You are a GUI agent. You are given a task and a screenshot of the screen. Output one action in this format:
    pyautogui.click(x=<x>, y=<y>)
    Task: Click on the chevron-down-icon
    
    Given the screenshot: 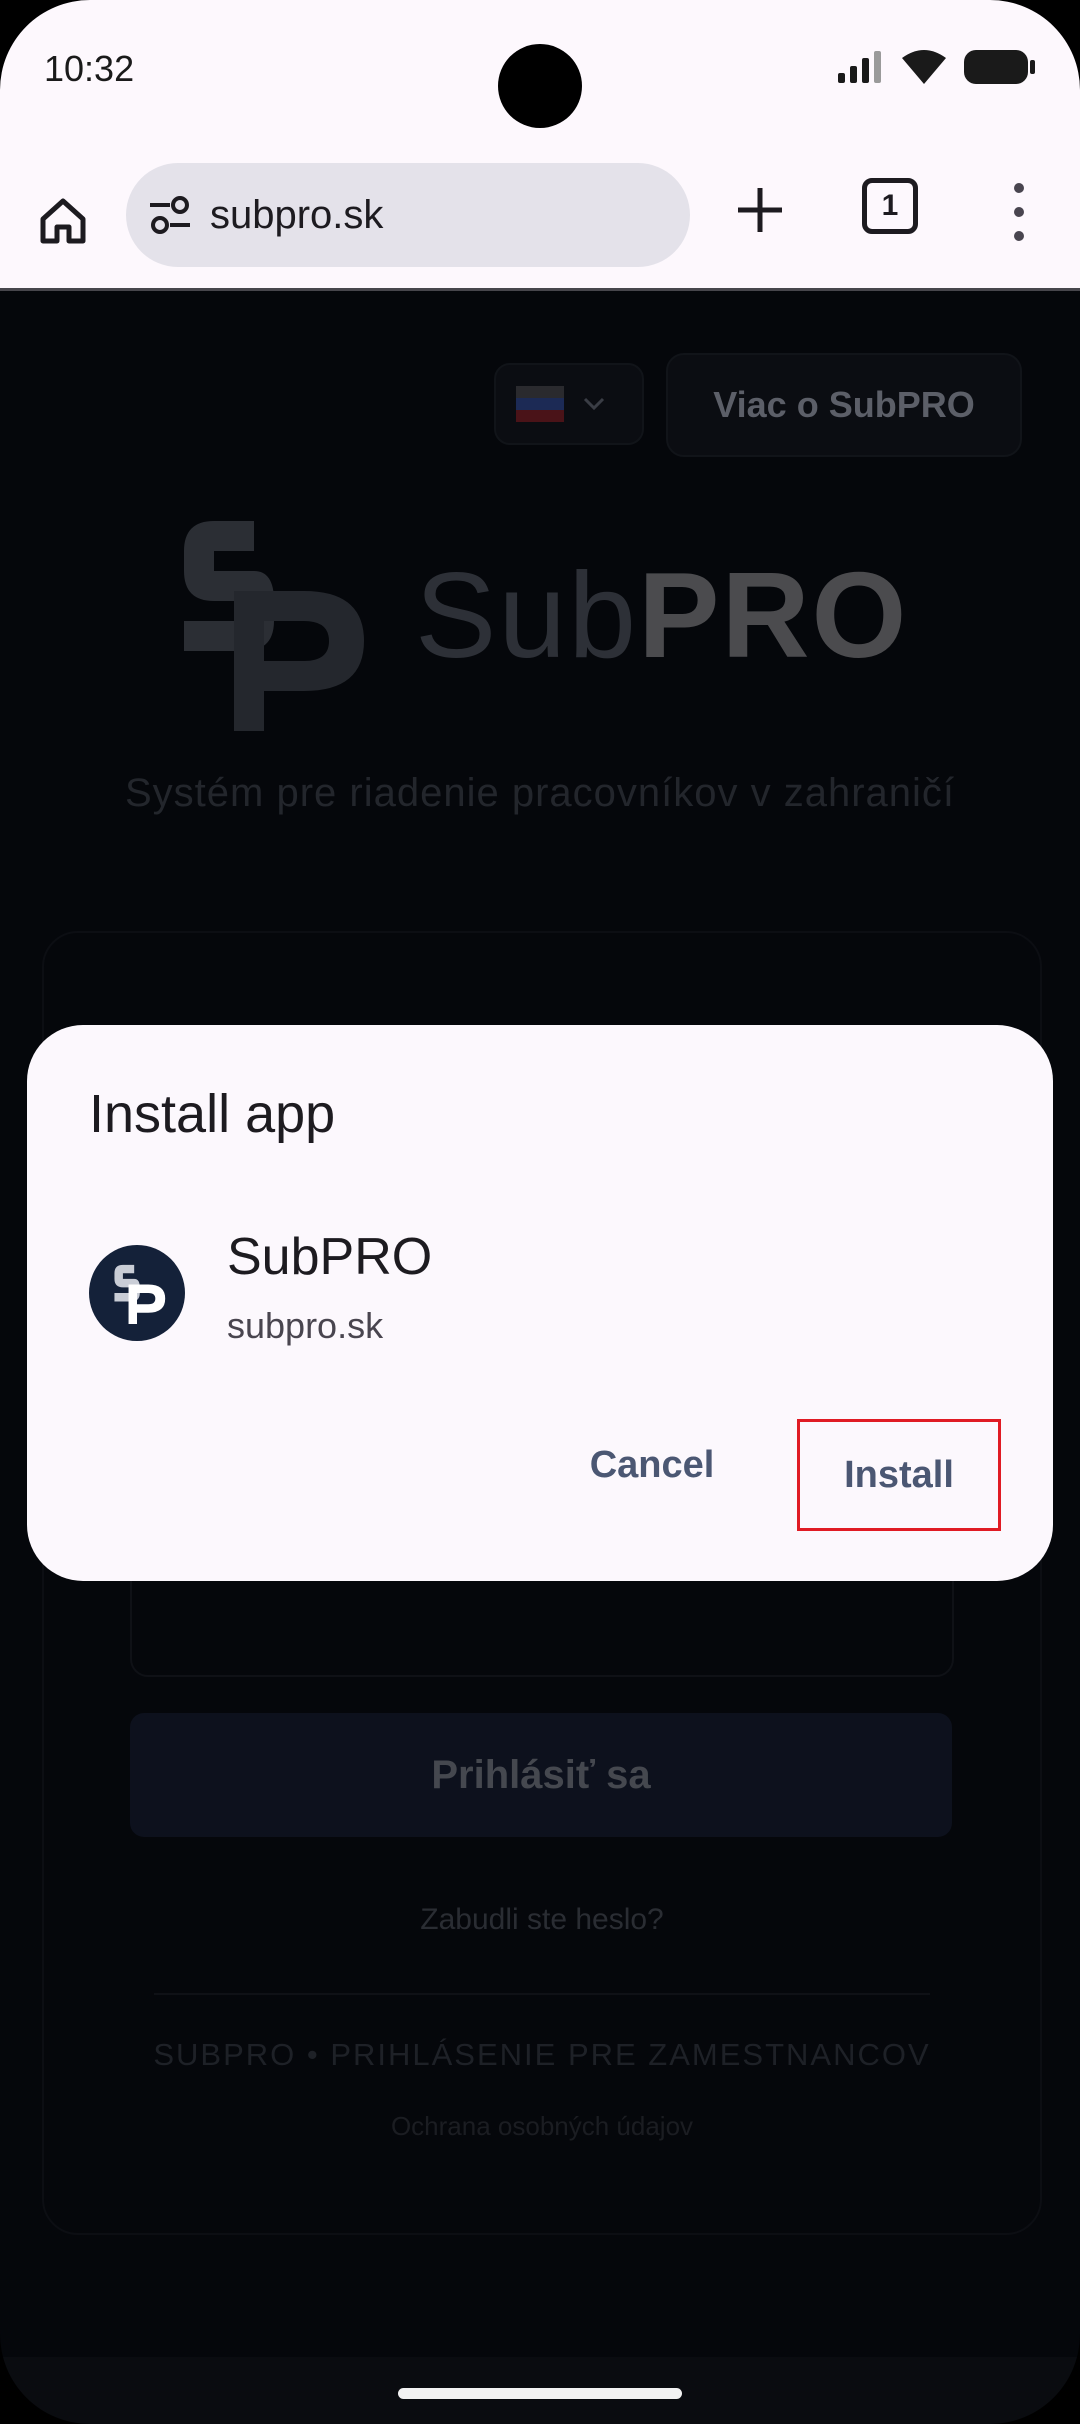 What is the action you would take?
    pyautogui.click(x=594, y=404)
    